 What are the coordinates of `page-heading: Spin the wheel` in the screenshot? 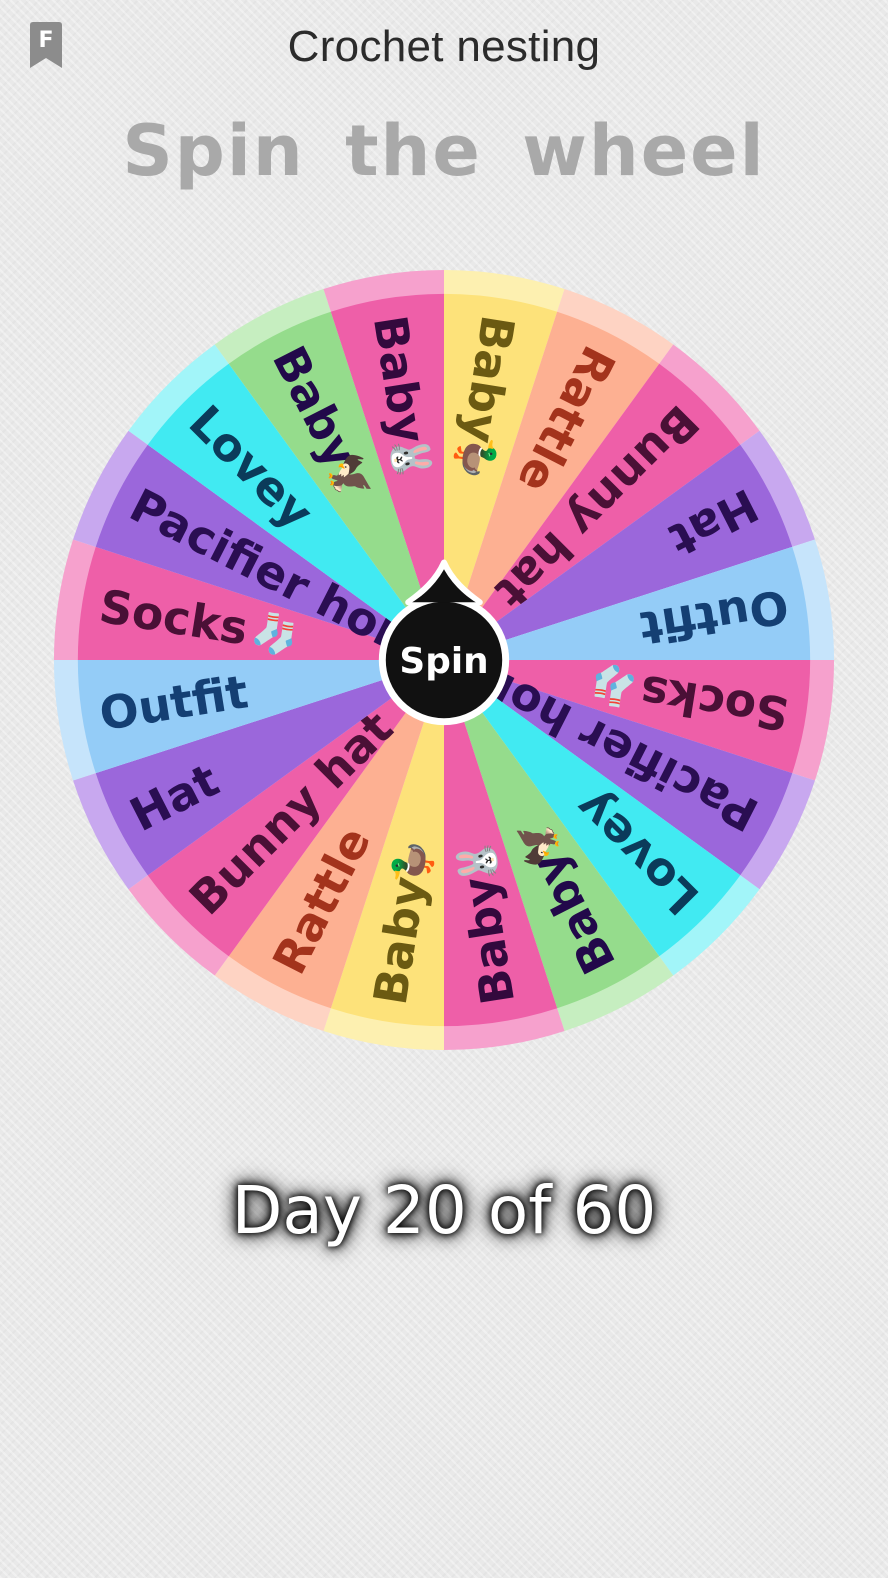 It's located at (444, 151).